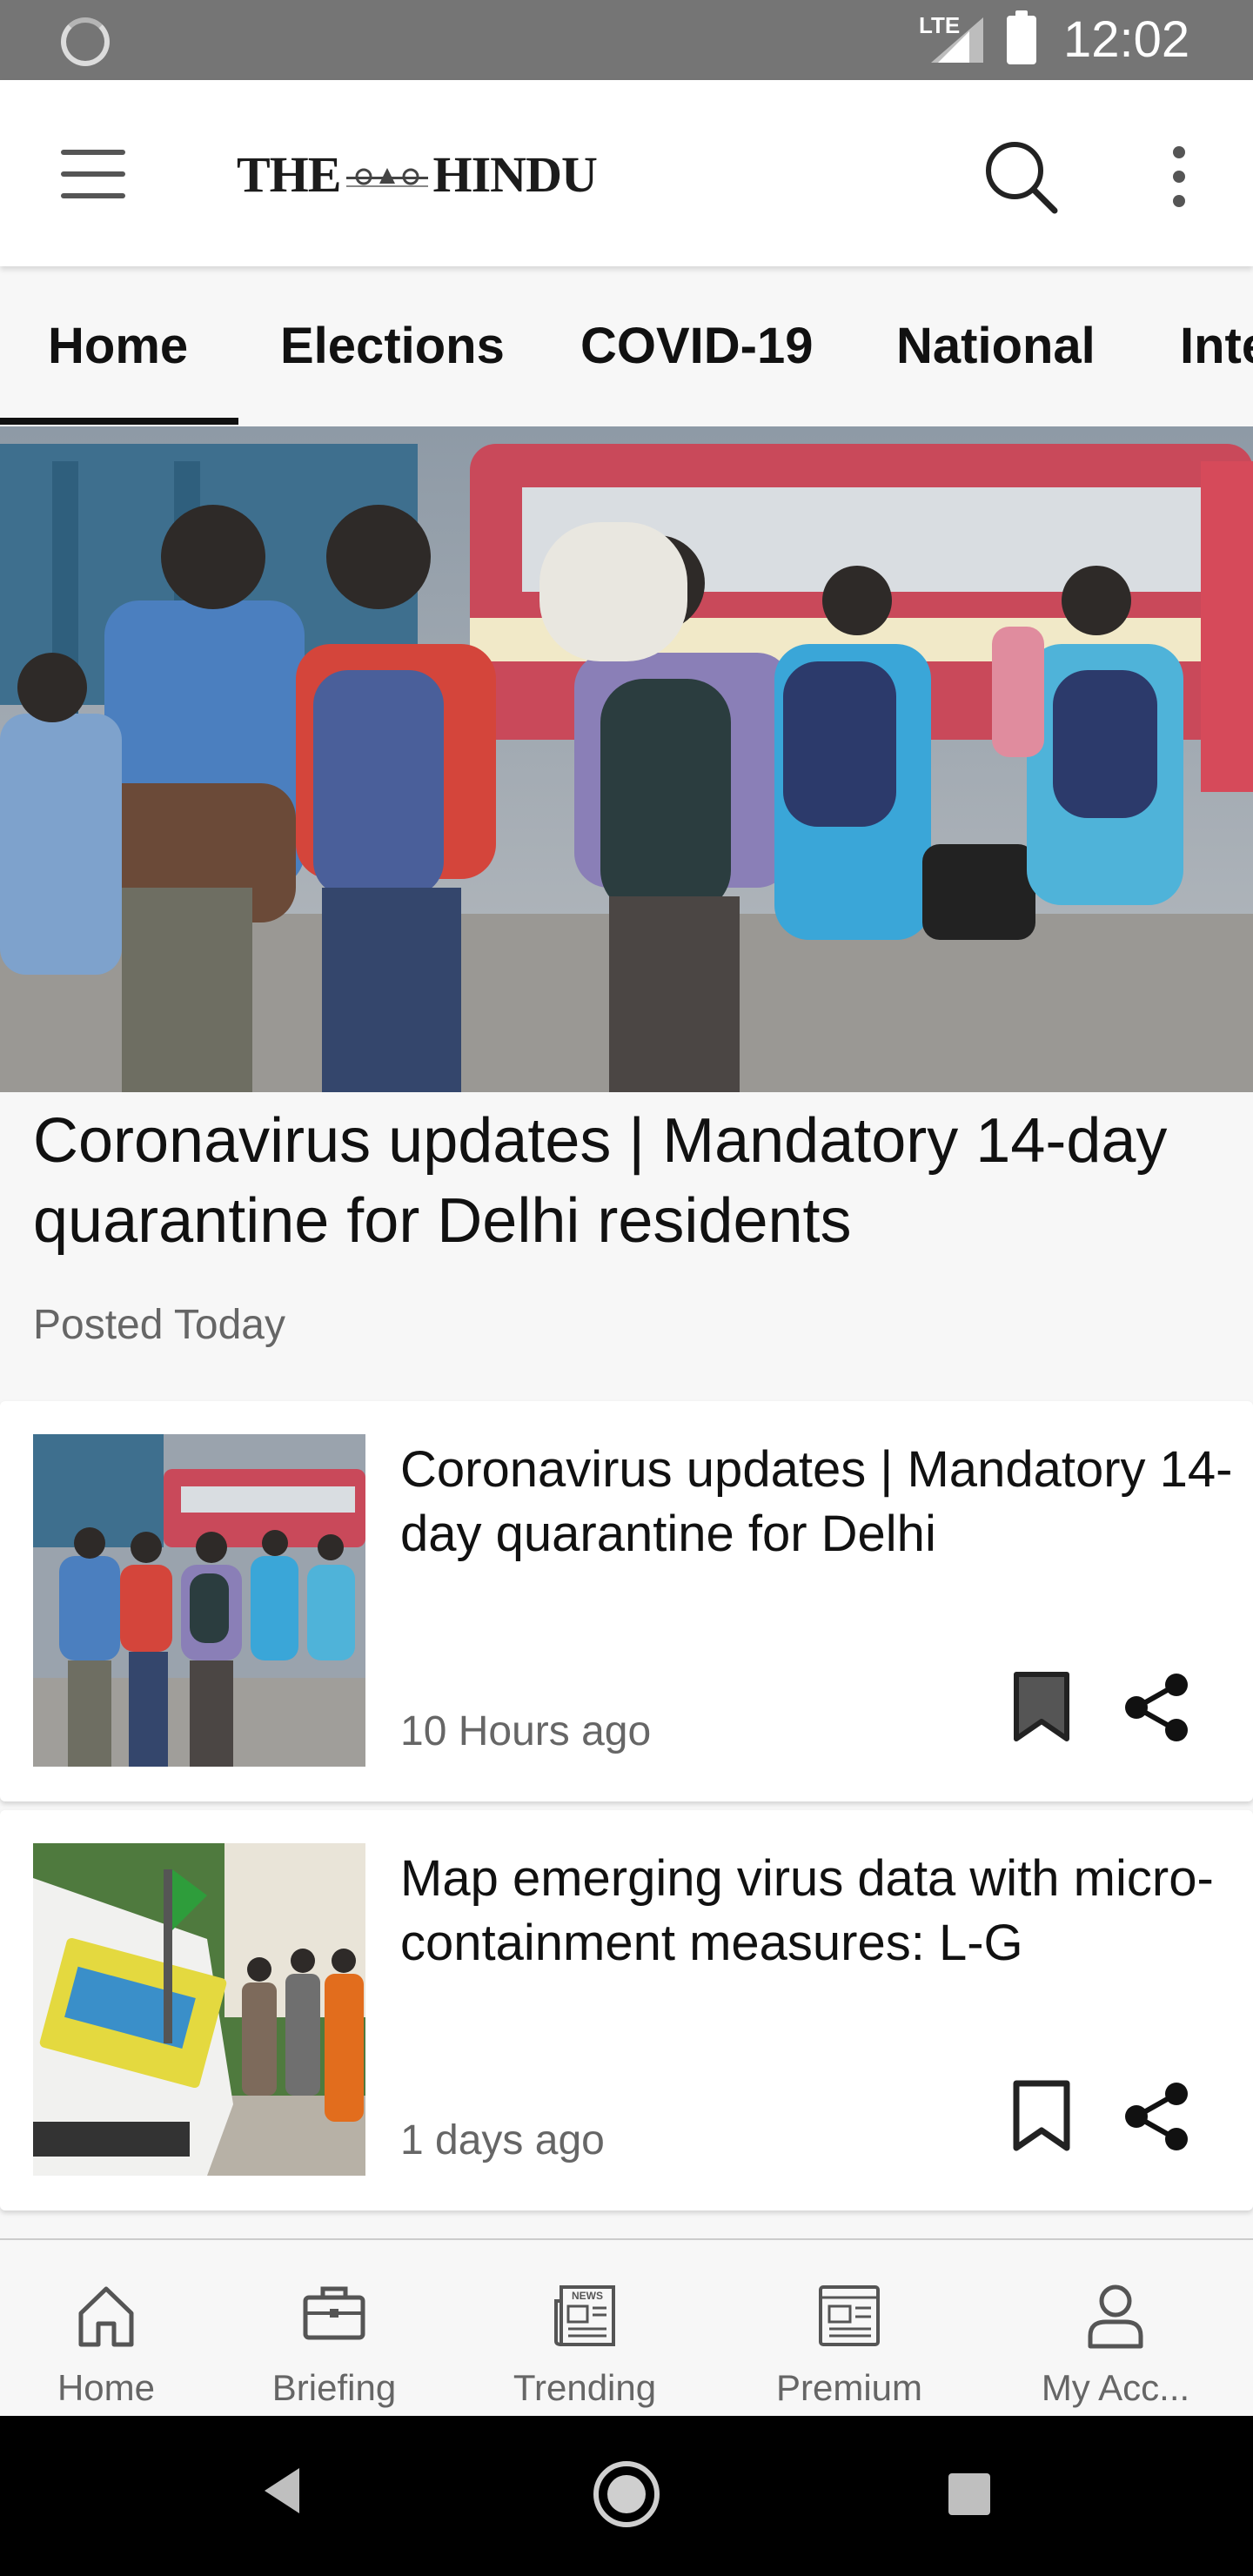 The height and width of the screenshot is (2576, 1253). What do you see at coordinates (386, 177) in the screenshot?
I see `logo-emblem-icon` at bounding box center [386, 177].